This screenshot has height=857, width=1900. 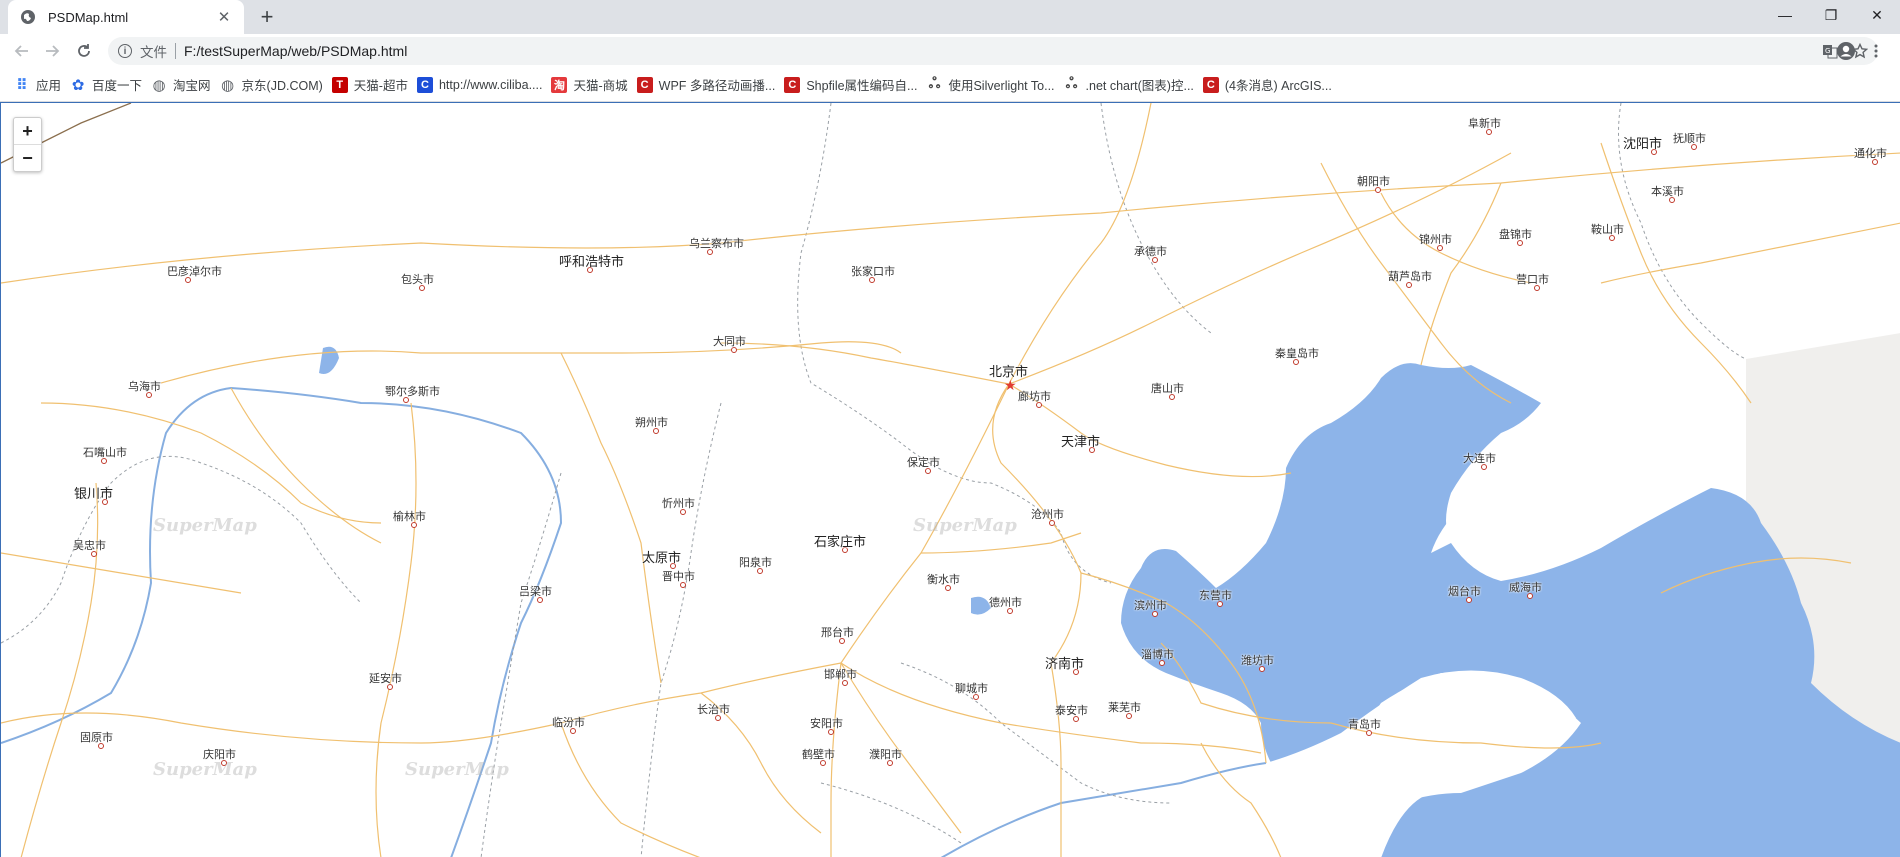 I want to click on city-label: 聊城市, so click(x=971, y=689).